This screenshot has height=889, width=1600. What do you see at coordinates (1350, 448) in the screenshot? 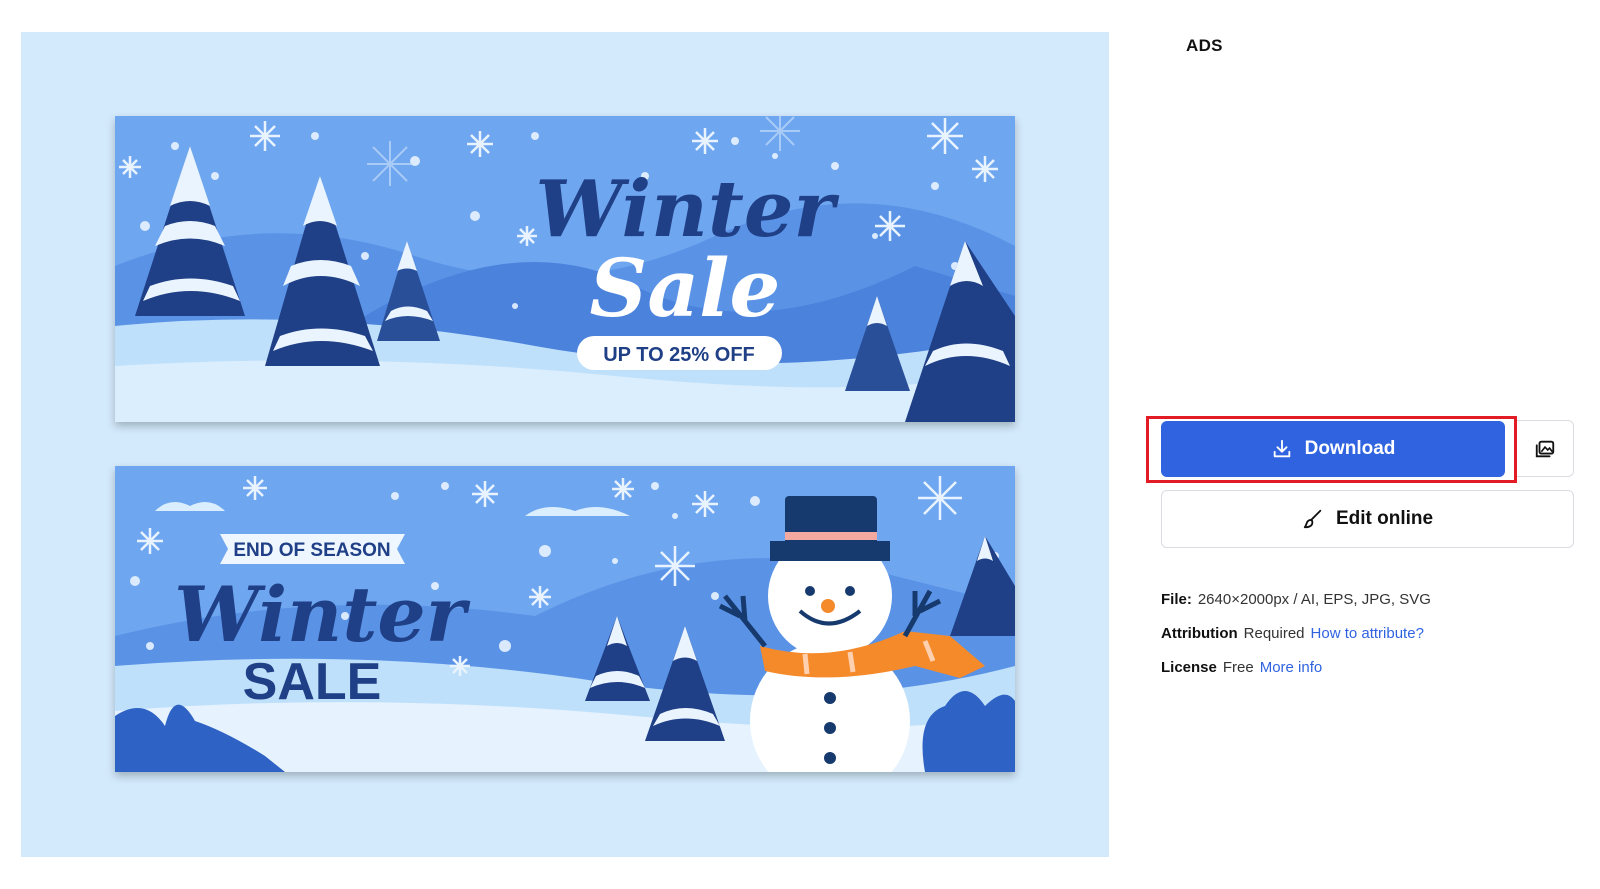
I see `download-label: Download` at bounding box center [1350, 448].